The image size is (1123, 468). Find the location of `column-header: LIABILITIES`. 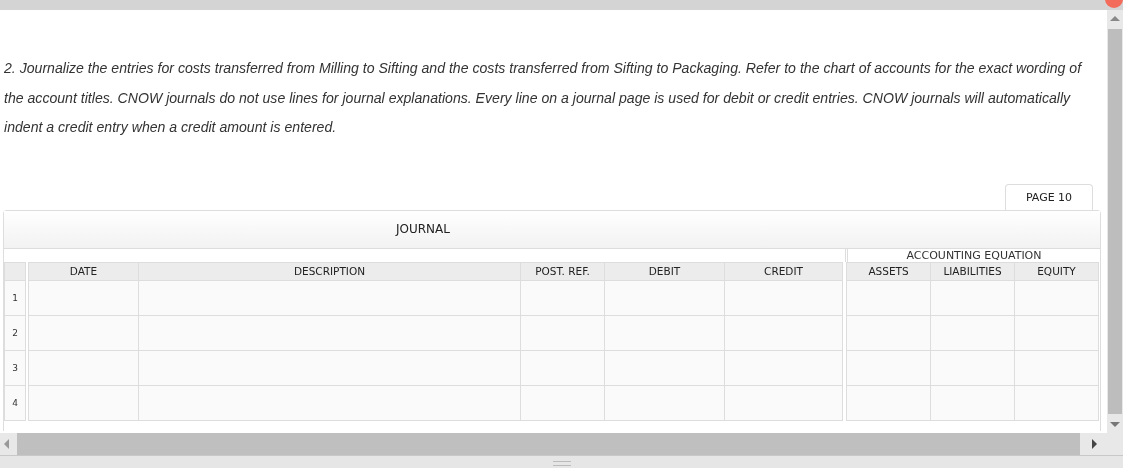

column-header: LIABILITIES is located at coordinates (972, 271).